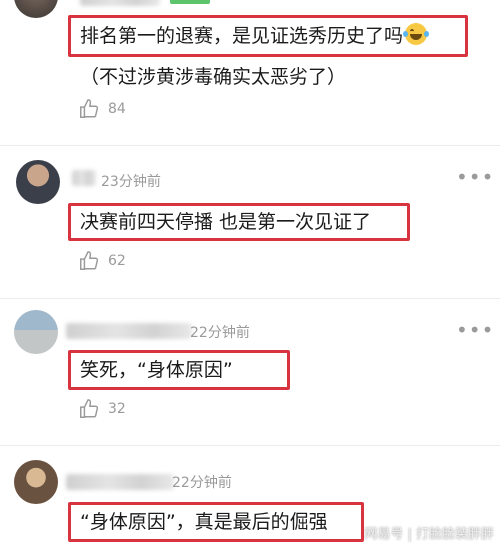 The width and height of the screenshot is (500, 550). What do you see at coordinates (102, 261) in the screenshot?
I see `like-button: 62` at bounding box center [102, 261].